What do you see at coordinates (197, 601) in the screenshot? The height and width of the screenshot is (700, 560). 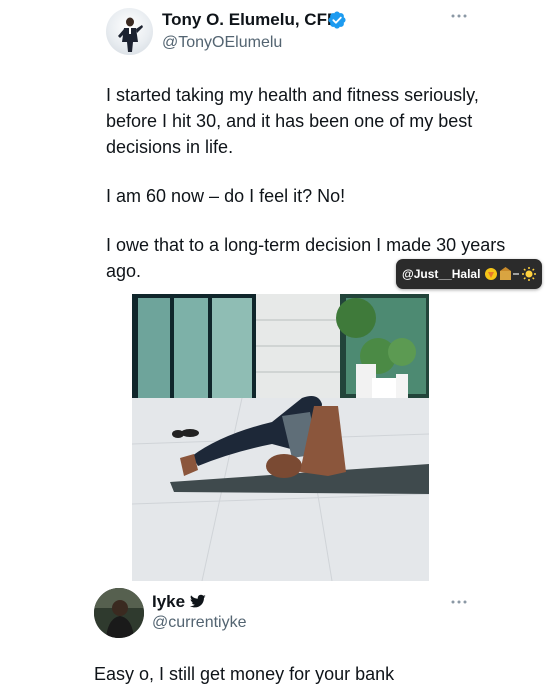 I see `twitter-bird-icon` at bounding box center [197, 601].